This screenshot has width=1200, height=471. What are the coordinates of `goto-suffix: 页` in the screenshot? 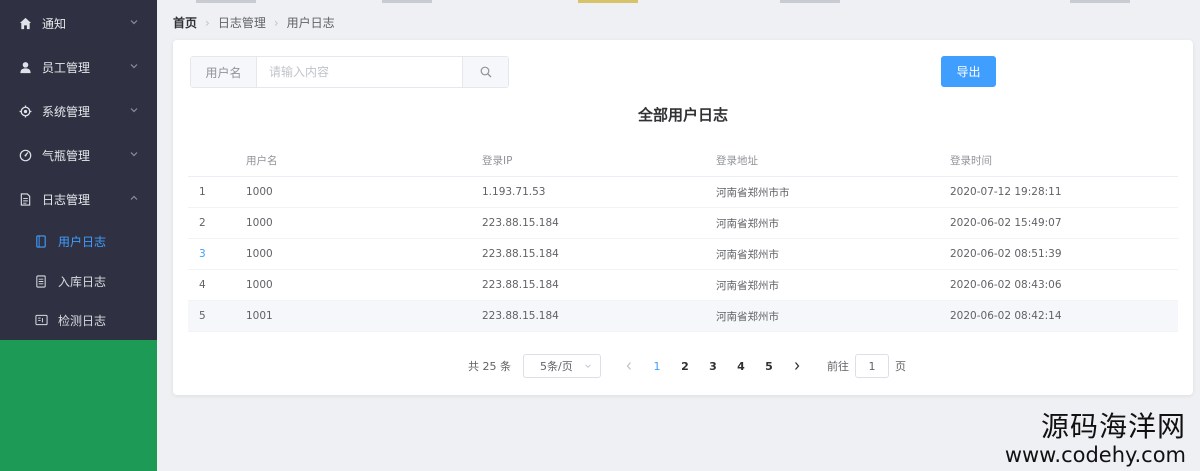 It's located at (900, 366).